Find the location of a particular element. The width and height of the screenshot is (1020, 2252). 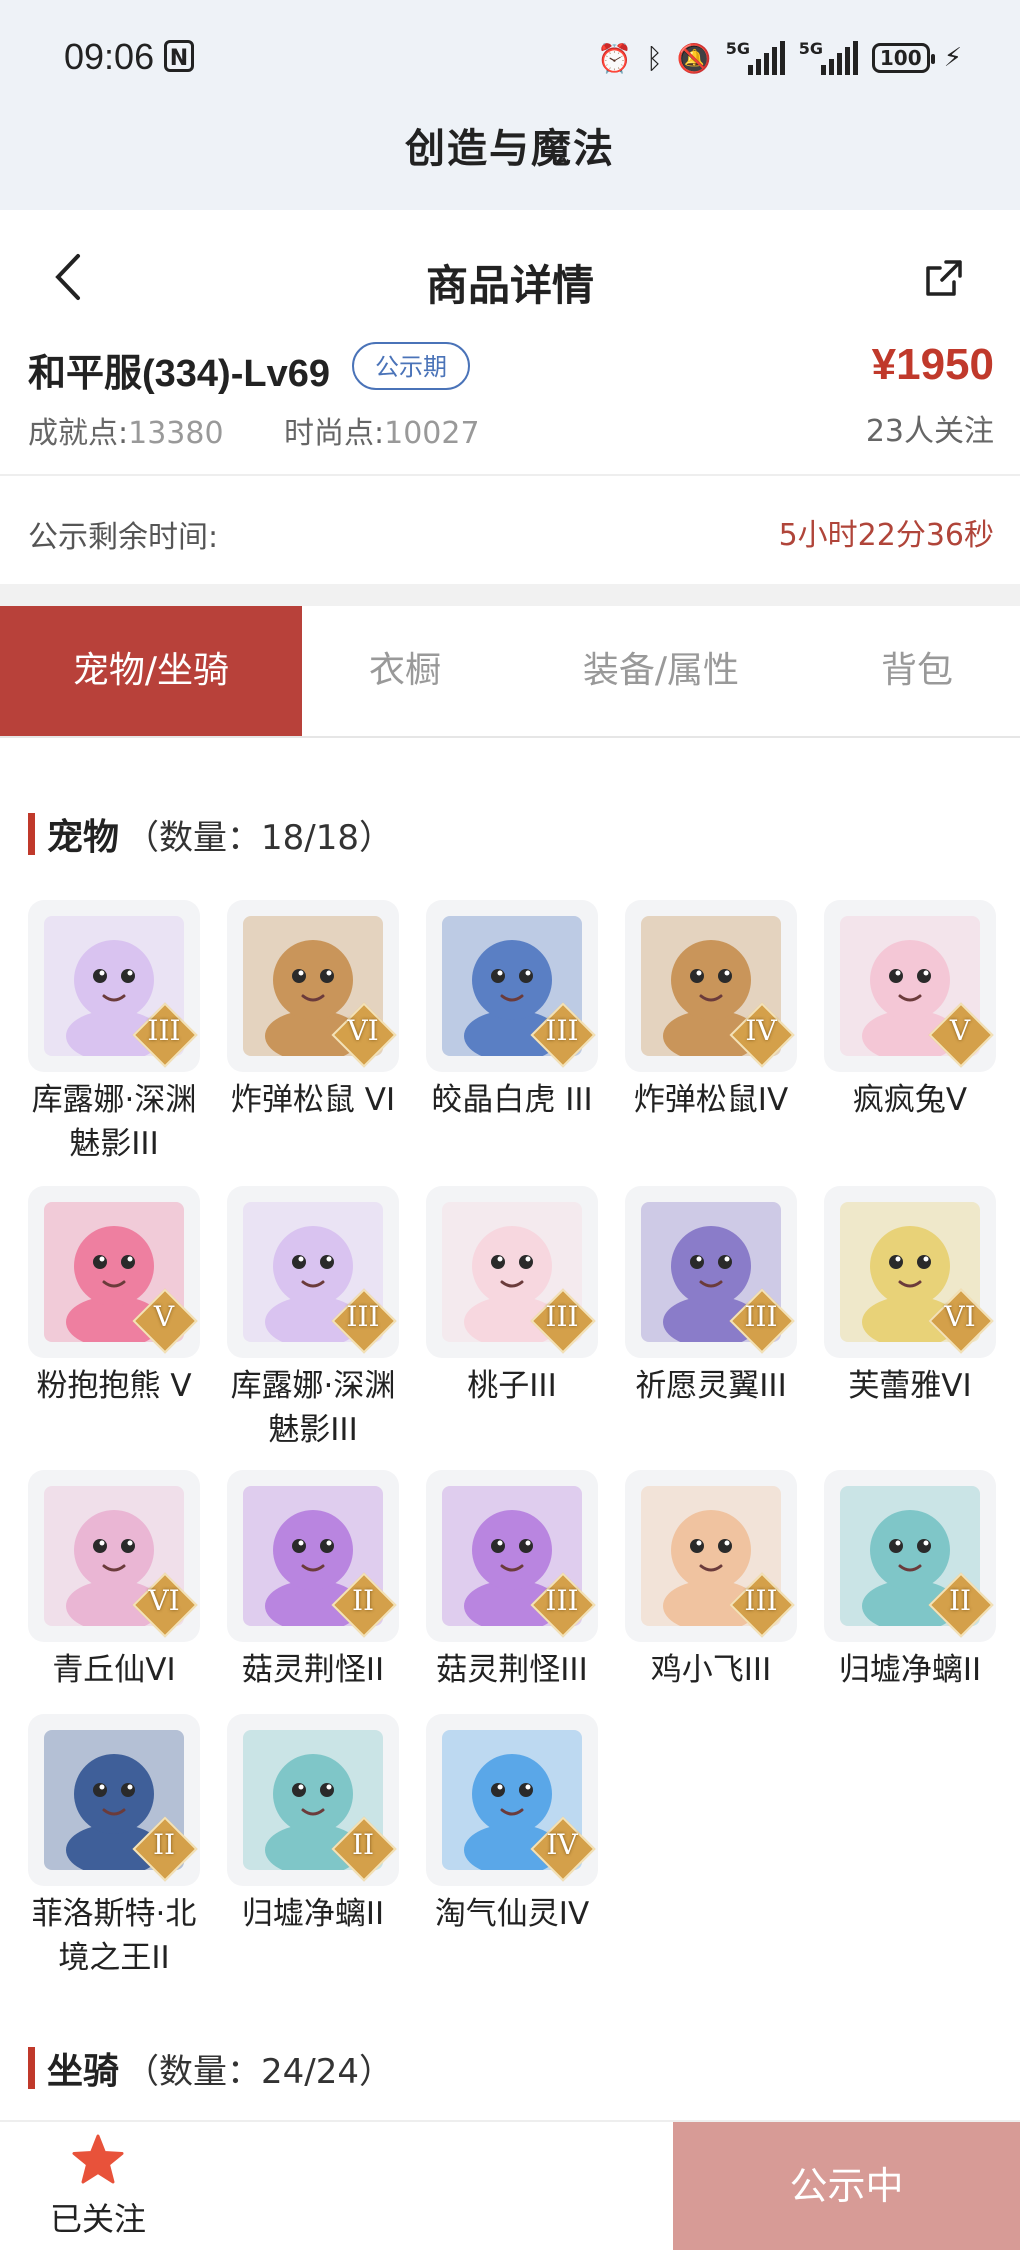

pet-card: V 粉抱抱熊 V is located at coordinates (114, 1297).